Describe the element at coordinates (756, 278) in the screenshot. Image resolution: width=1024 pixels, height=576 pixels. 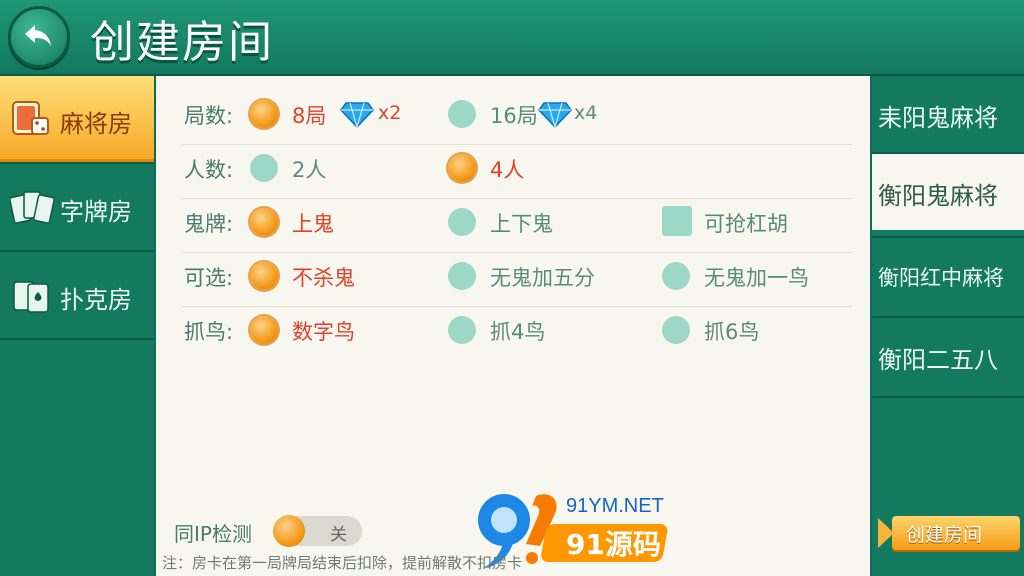
I see `option-label: 无鬼加一鸟` at that location.